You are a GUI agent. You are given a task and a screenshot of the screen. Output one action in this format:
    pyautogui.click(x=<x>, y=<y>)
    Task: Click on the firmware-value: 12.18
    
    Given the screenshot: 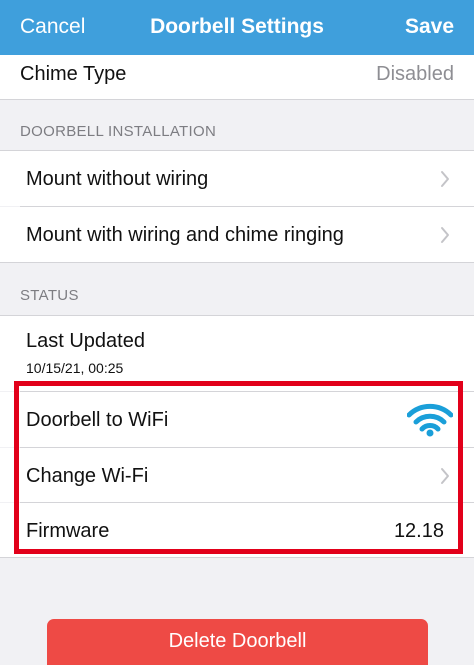 What is the action you would take?
    pyautogui.click(x=418, y=531)
    